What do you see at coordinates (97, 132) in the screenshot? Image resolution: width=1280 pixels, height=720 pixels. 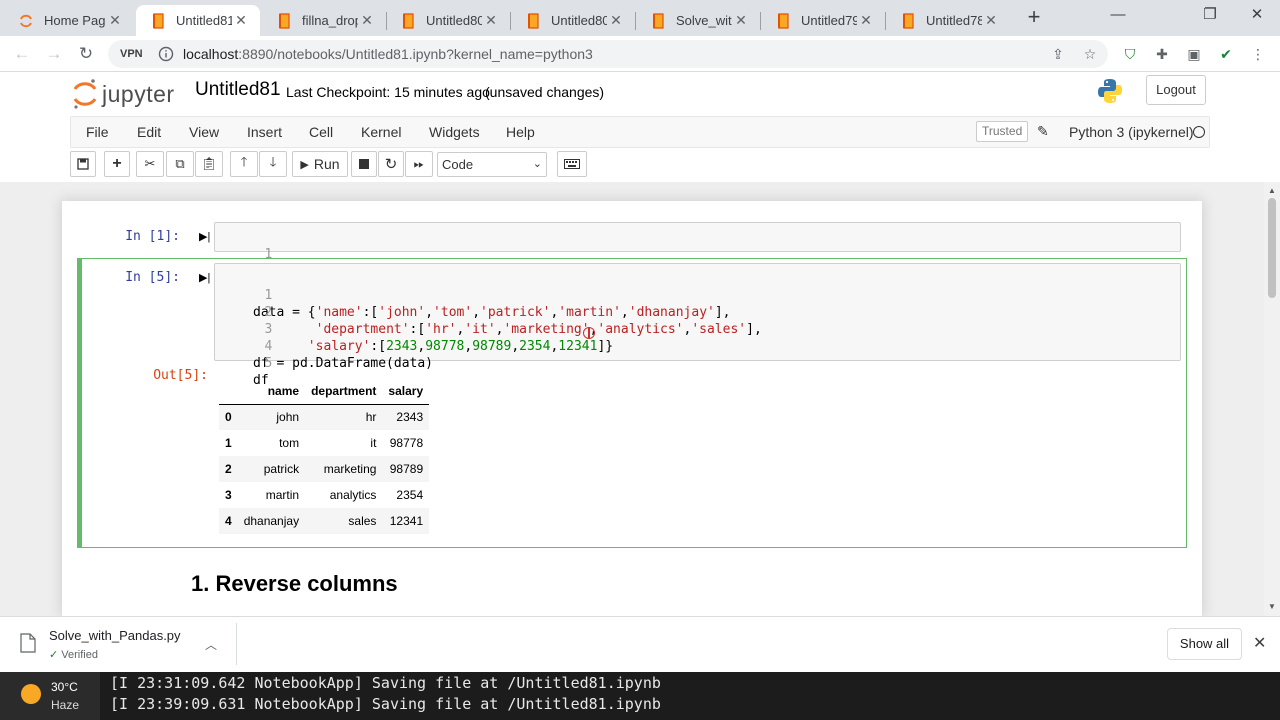 I see `menu-file: File` at bounding box center [97, 132].